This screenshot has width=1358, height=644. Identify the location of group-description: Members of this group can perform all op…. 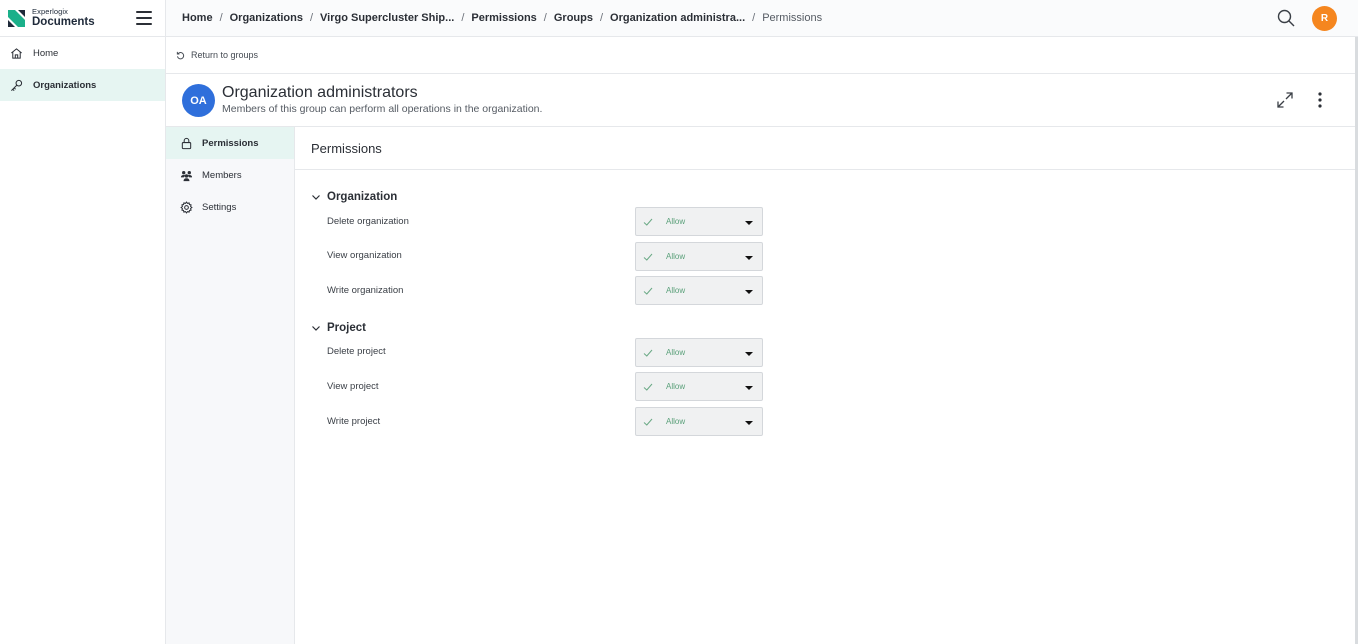
(382, 109).